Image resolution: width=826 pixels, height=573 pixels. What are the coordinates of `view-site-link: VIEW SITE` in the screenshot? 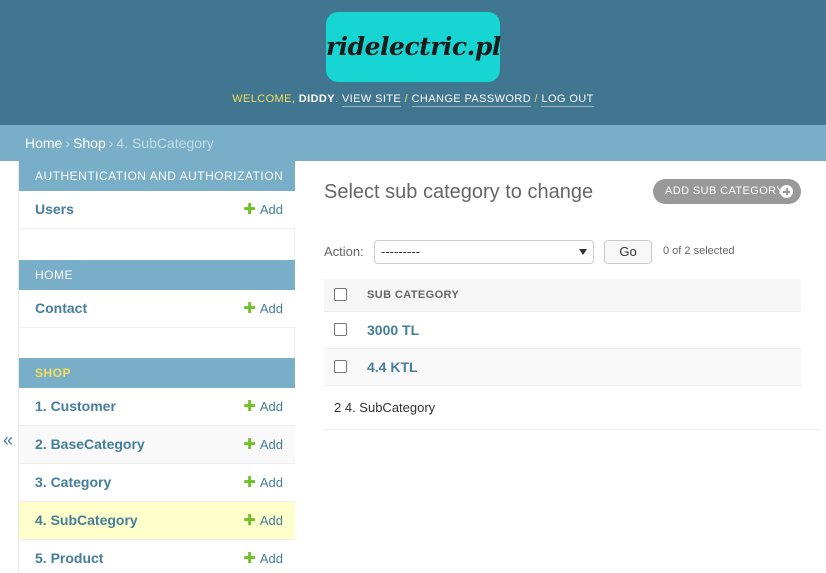 It's located at (371, 100).